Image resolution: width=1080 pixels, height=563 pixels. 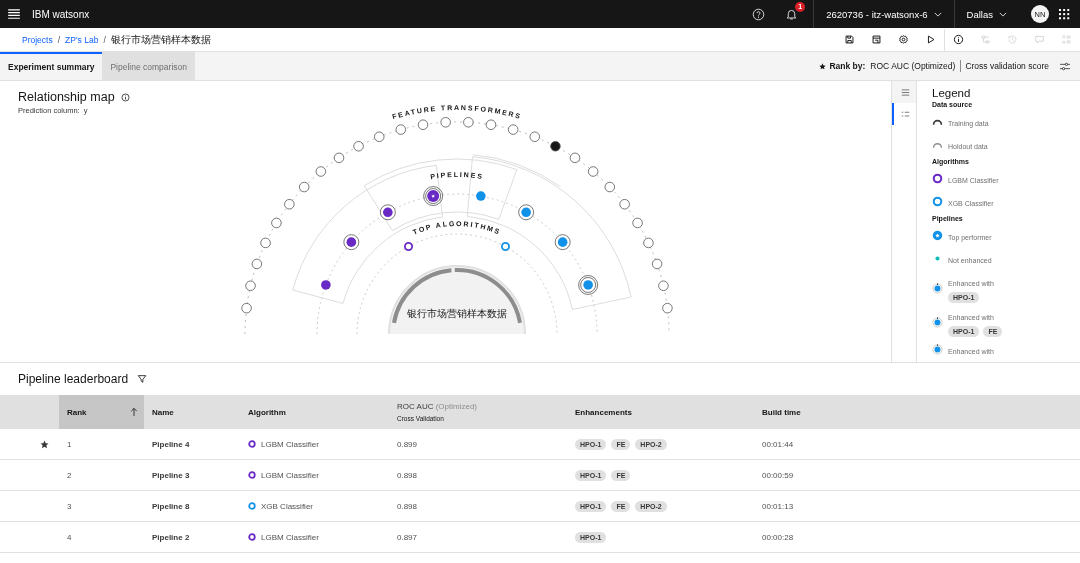 I want to click on legend-title: Legend, so click(x=952, y=93).